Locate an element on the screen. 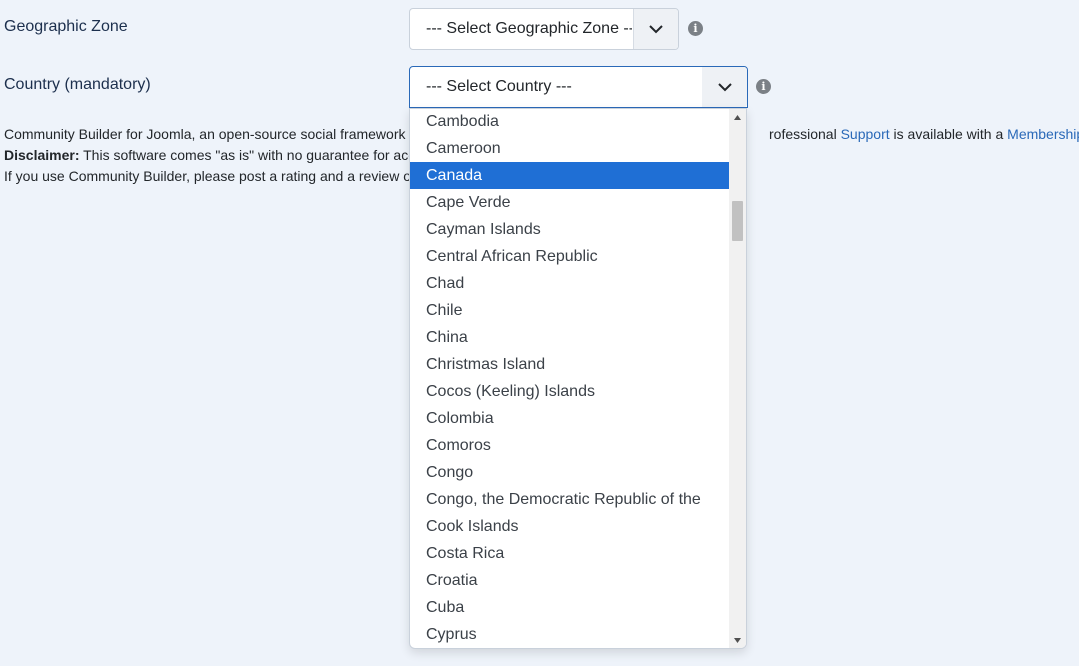  country-option: Christmas Island is located at coordinates (570, 364).